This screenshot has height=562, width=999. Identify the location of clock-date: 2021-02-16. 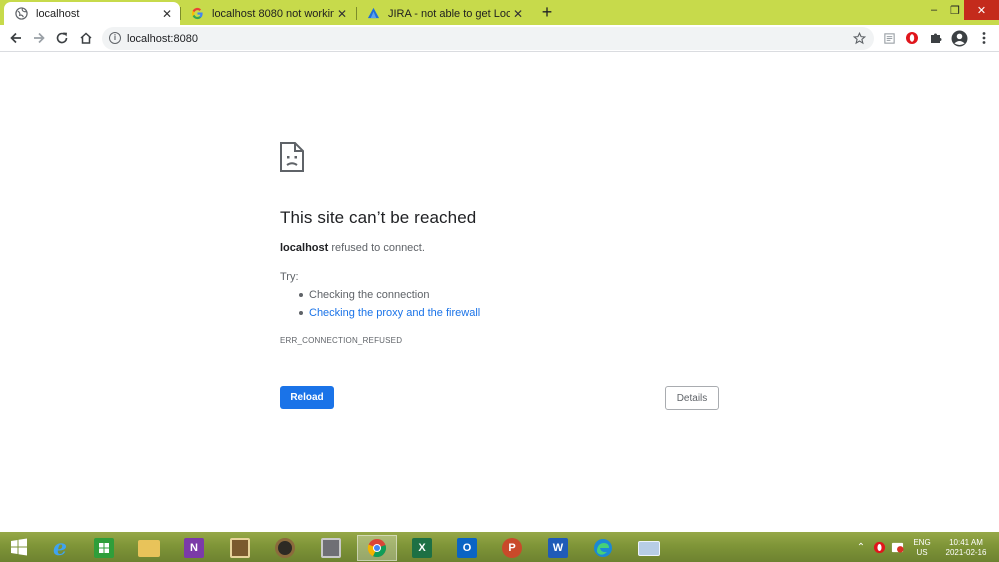
(966, 553).